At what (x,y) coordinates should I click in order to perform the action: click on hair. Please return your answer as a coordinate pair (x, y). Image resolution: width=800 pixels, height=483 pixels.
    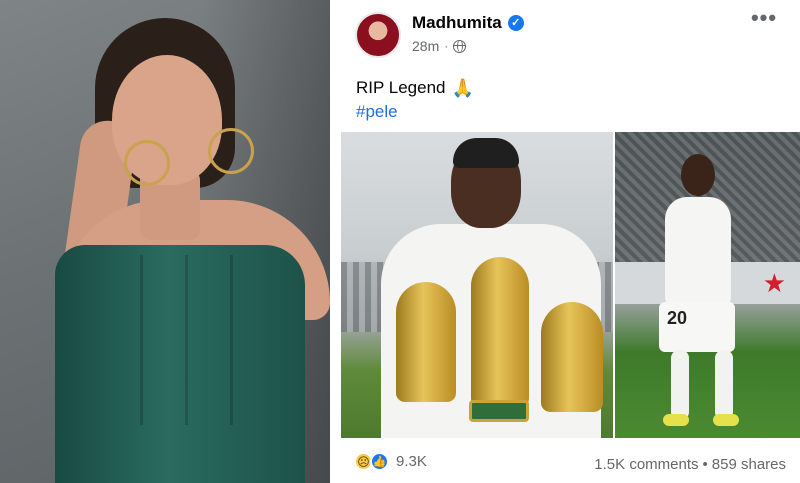
    Looking at the image, I should click on (486, 153).